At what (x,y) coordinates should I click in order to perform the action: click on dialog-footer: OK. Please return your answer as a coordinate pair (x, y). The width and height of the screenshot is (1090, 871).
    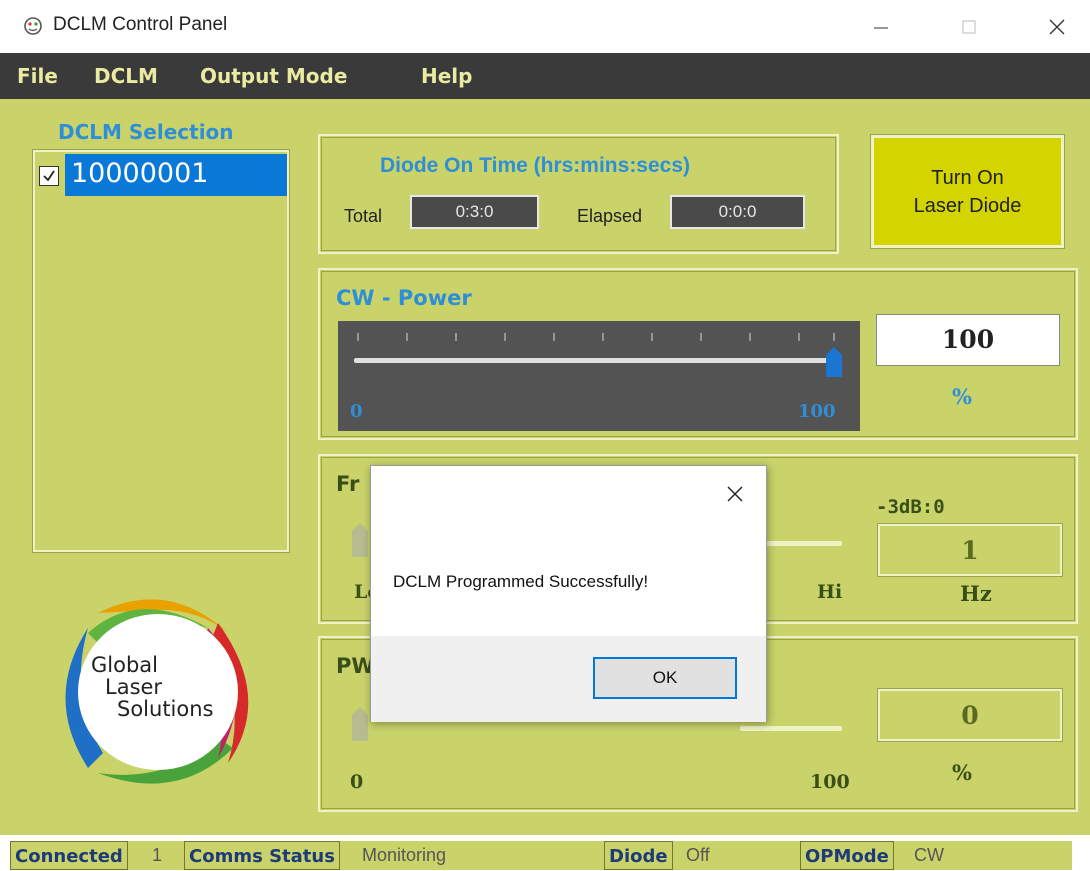
    Looking at the image, I should click on (568, 679).